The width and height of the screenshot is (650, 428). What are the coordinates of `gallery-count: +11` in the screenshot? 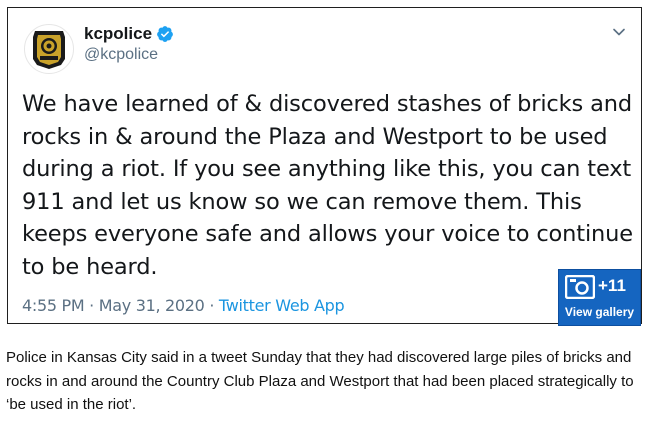 It's located at (612, 285).